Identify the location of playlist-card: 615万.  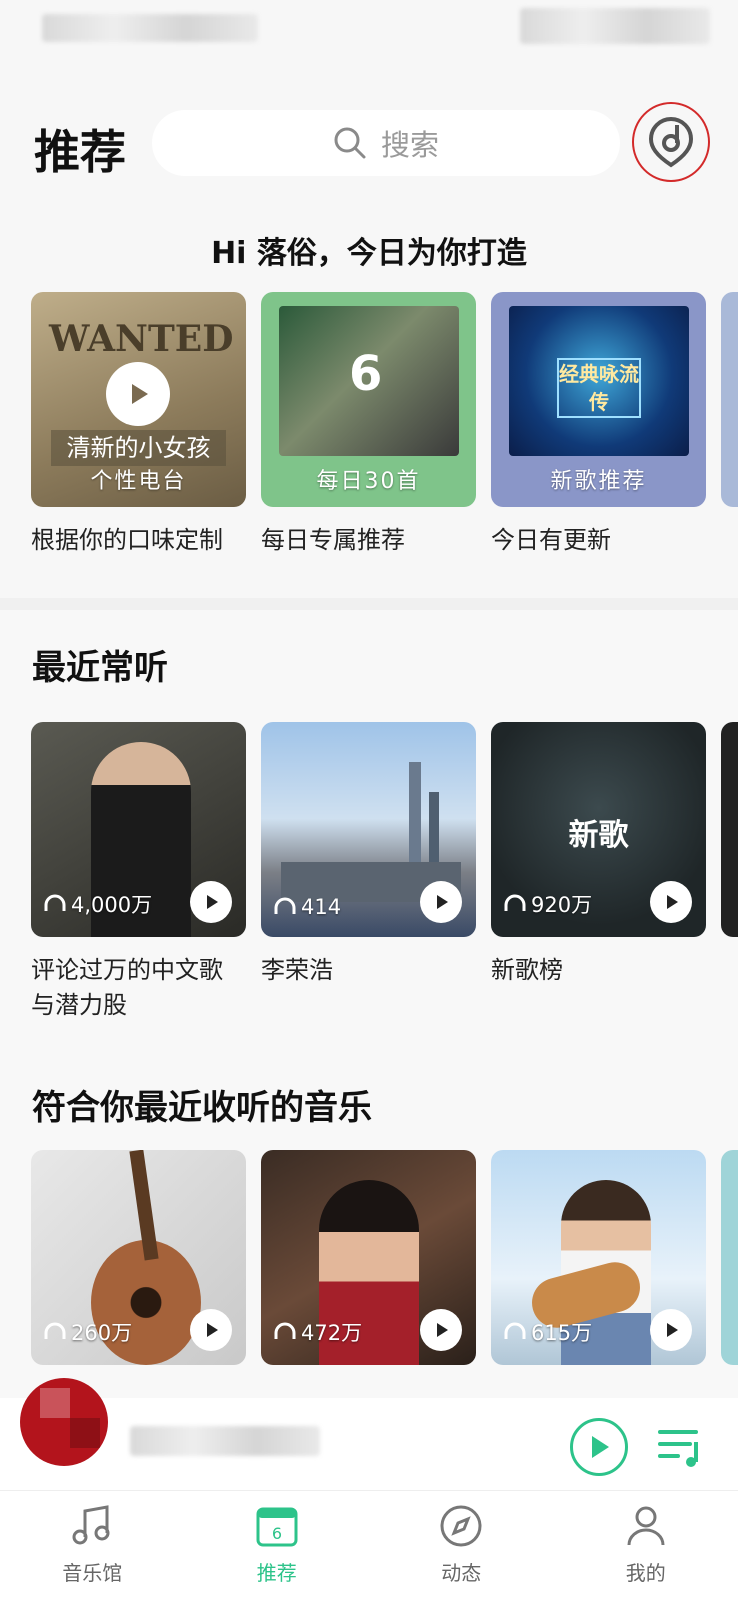
(598, 1257).